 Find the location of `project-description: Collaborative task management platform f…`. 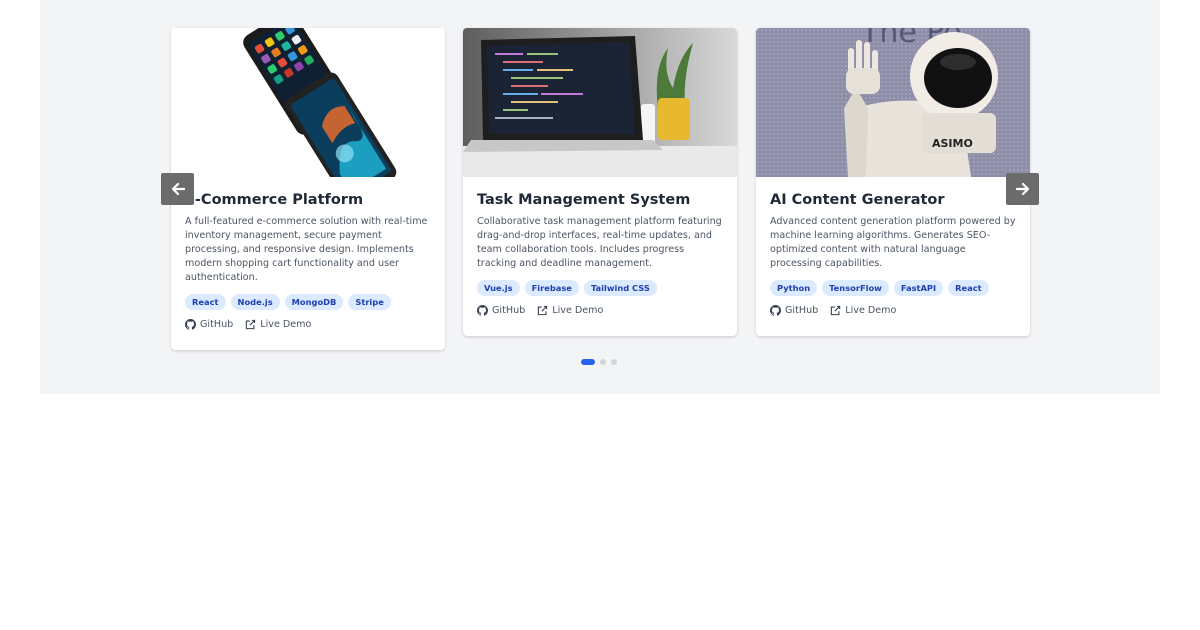

project-description: Collaborative task management platform f… is located at coordinates (599, 242).